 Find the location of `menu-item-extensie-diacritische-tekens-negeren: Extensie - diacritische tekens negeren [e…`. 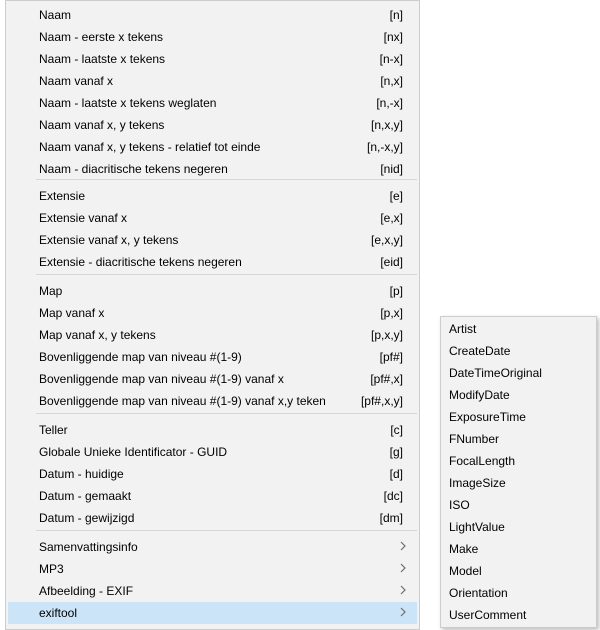

menu-item-extensie-diacritische-tekens-negeren: Extensie - diacritische tekens negeren [e… is located at coordinates (212, 262).